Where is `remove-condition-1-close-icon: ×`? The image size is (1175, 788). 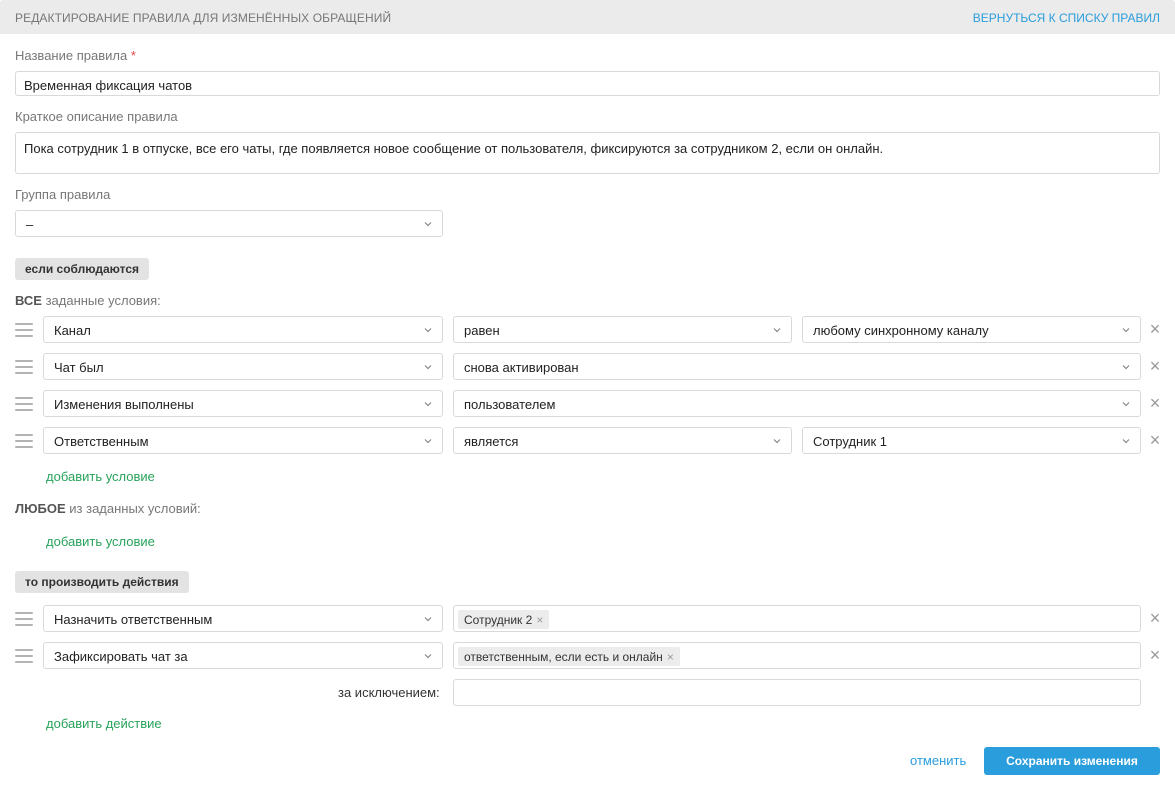 remove-condition-1-close-icon: × is located at coordinates (1155, 329).